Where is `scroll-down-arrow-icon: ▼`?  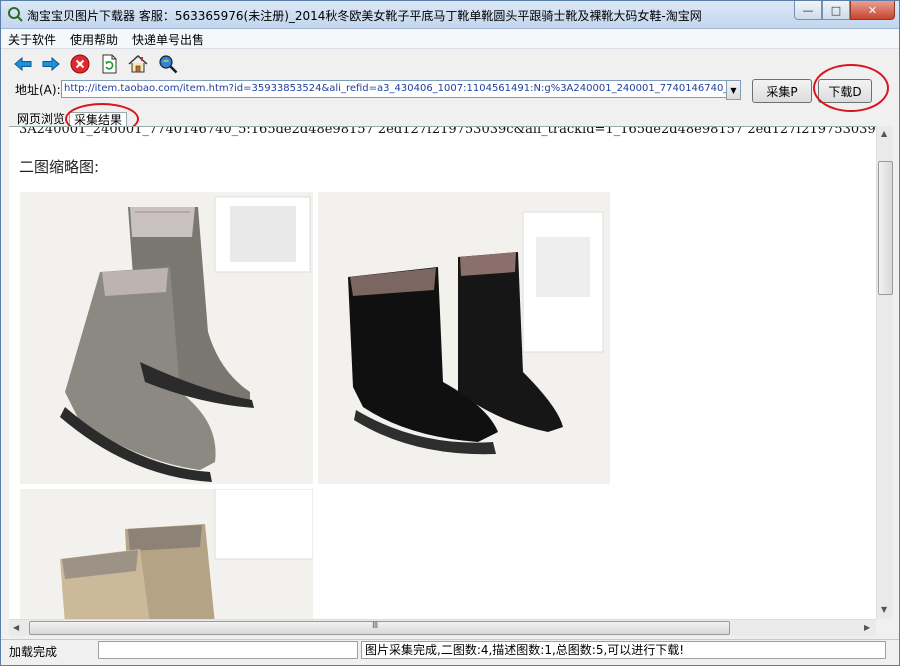
scroll-down-arrow-icon: ▼ is located at coordinates (884, 609).